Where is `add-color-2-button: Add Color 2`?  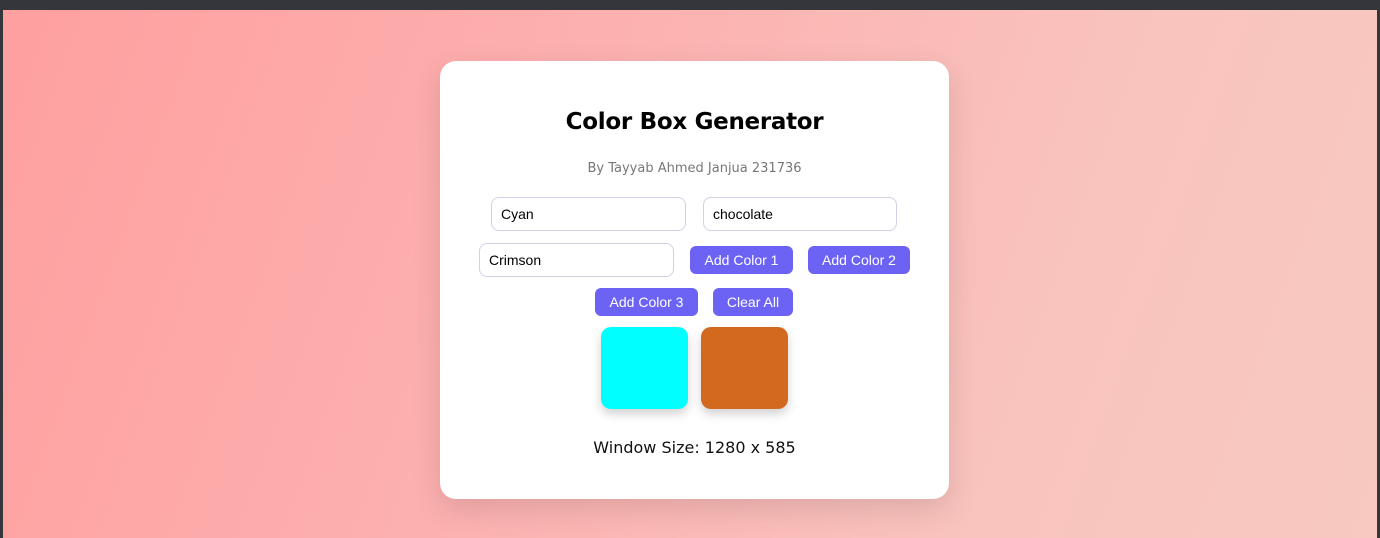 add-color-2-button: Add Color 2 is located at coordinates (859, 260).